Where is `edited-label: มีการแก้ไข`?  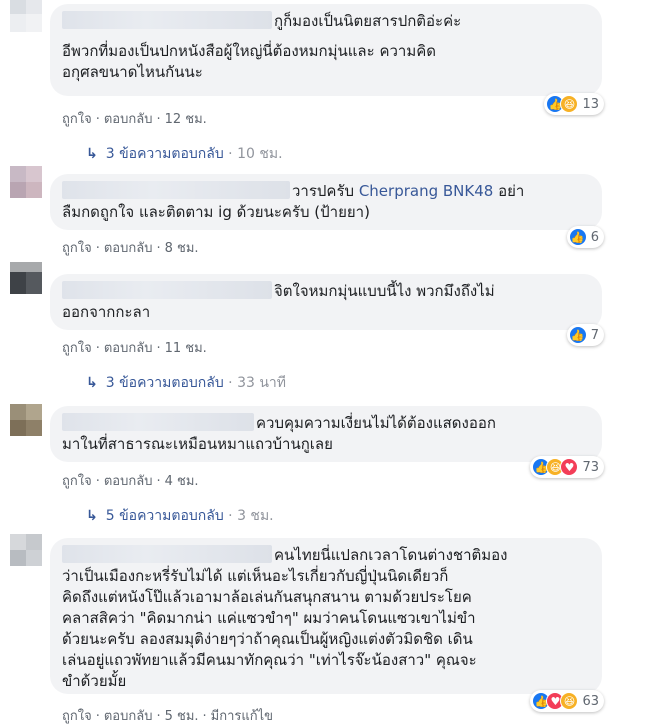 edited-label: มีการแก้ไข is located at coordinates (242, 716).